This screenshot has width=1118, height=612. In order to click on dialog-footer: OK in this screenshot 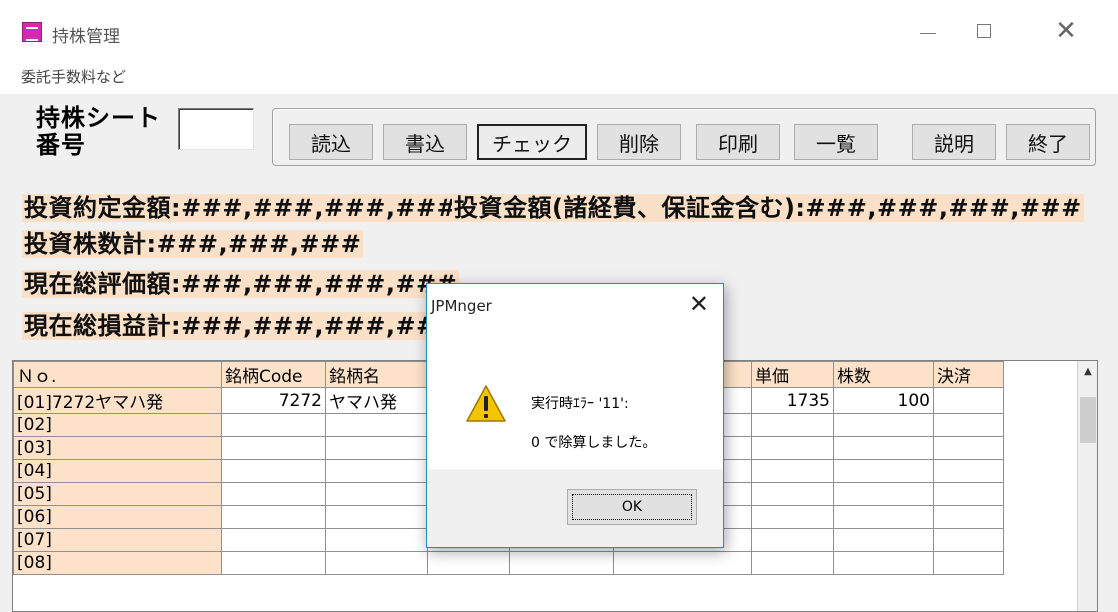, I will do `click(575, 508)`.